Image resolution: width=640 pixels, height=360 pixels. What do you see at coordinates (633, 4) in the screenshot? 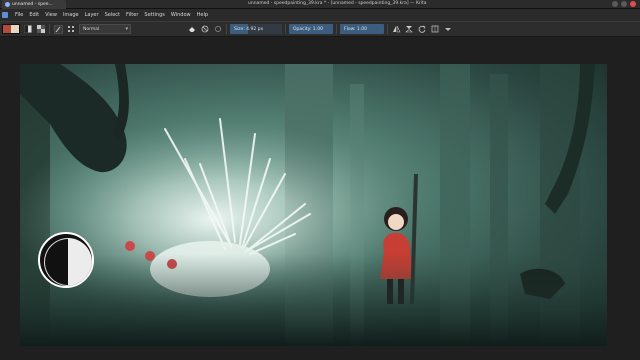
I see `close-button` at bounding box center [633, 4].